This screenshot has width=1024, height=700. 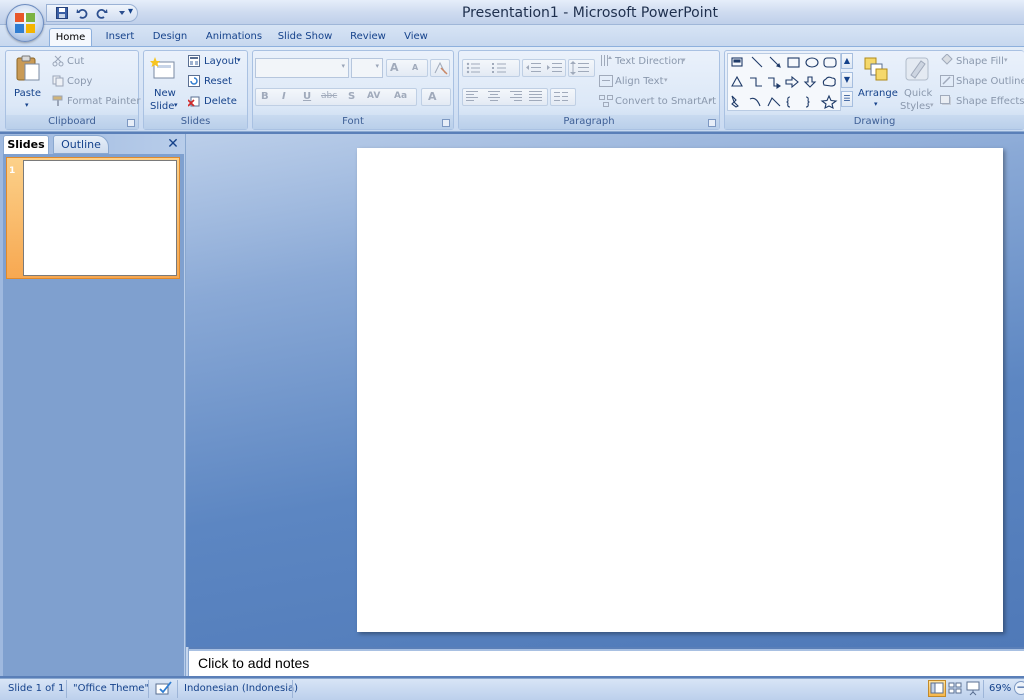 What do you see at coordinates (581, 68) in the screenshot?
I see `line-spacing-button` at bounding box center [581, 68].